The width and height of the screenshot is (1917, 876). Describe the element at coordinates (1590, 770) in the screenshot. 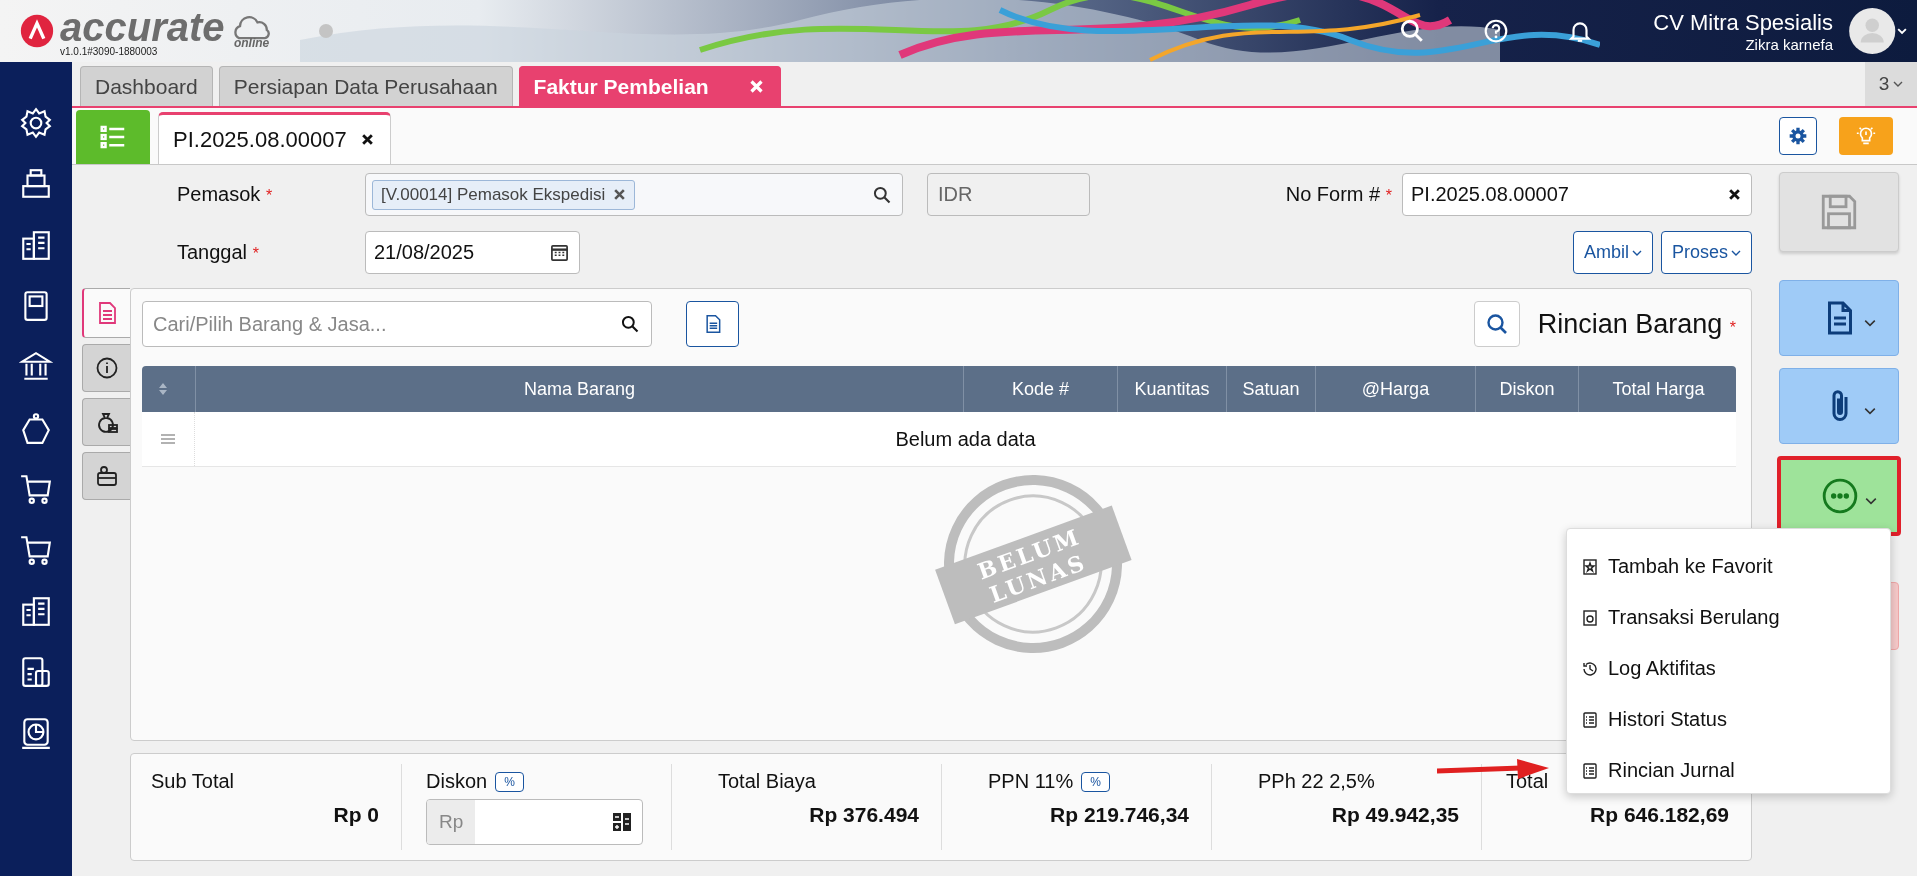

I see `journal-icon` at that location.